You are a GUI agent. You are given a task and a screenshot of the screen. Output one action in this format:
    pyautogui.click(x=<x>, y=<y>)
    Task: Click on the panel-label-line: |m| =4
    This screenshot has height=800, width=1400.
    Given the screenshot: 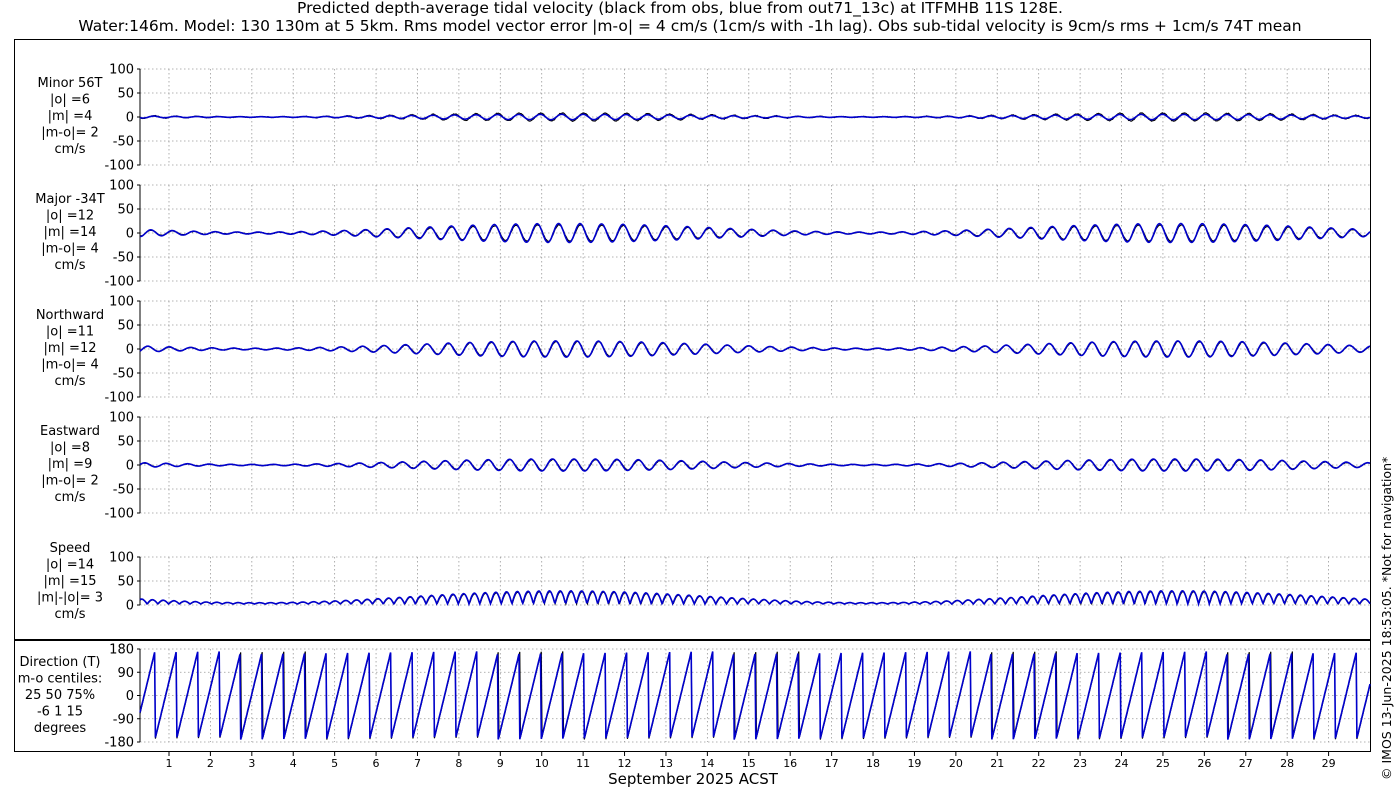 What is the action you would take?
    pyautogui.click(x=70, y=116)
    